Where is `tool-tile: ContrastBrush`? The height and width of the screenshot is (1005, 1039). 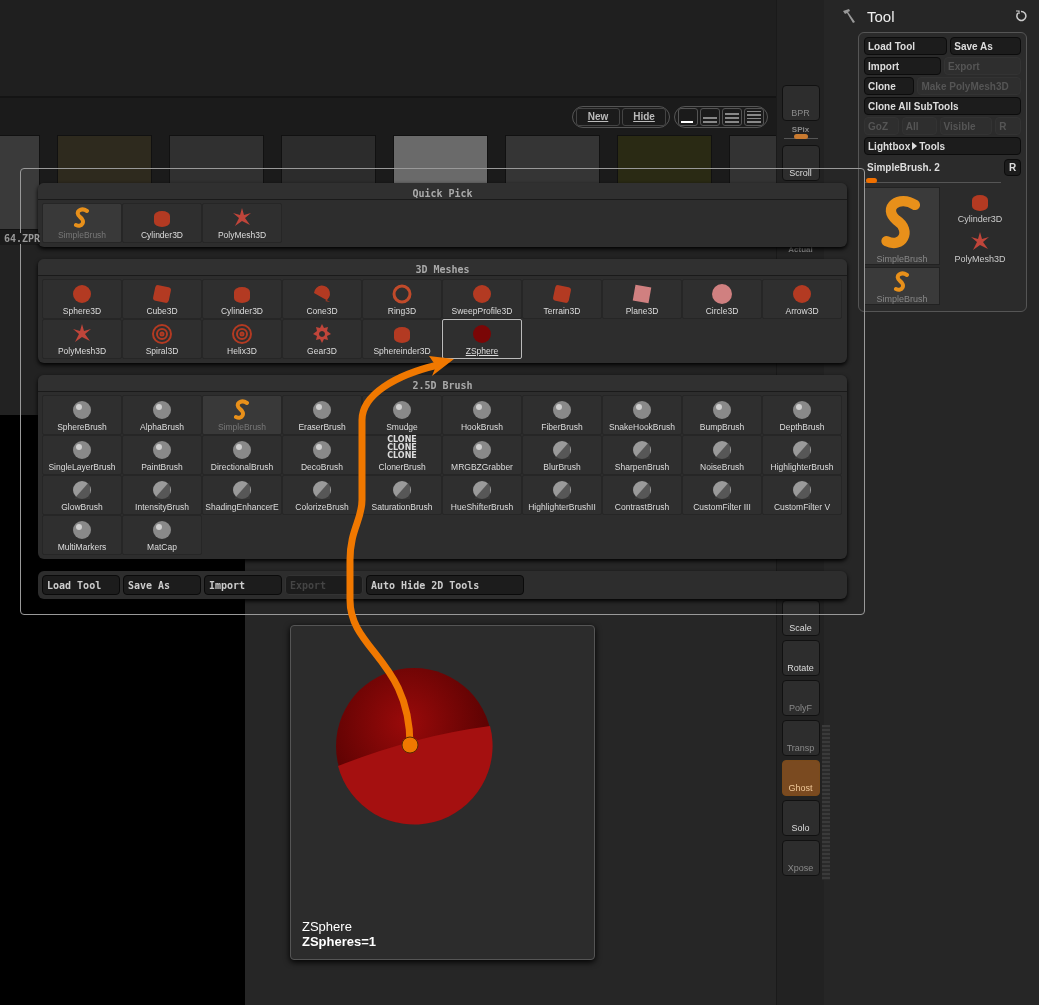 tool-tile: ContrastBrush is located at coordinates (642, 495).